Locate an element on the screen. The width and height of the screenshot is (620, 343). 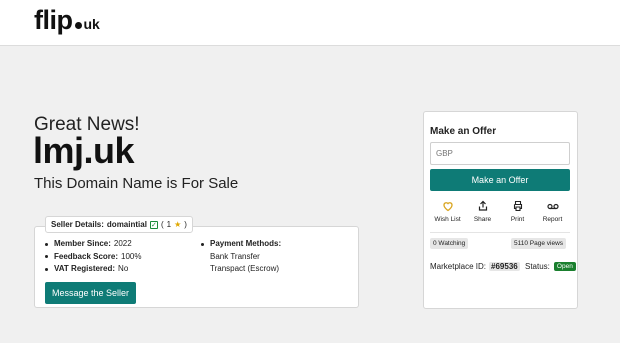
status-badge: Open is located at coordinates (564, 266).